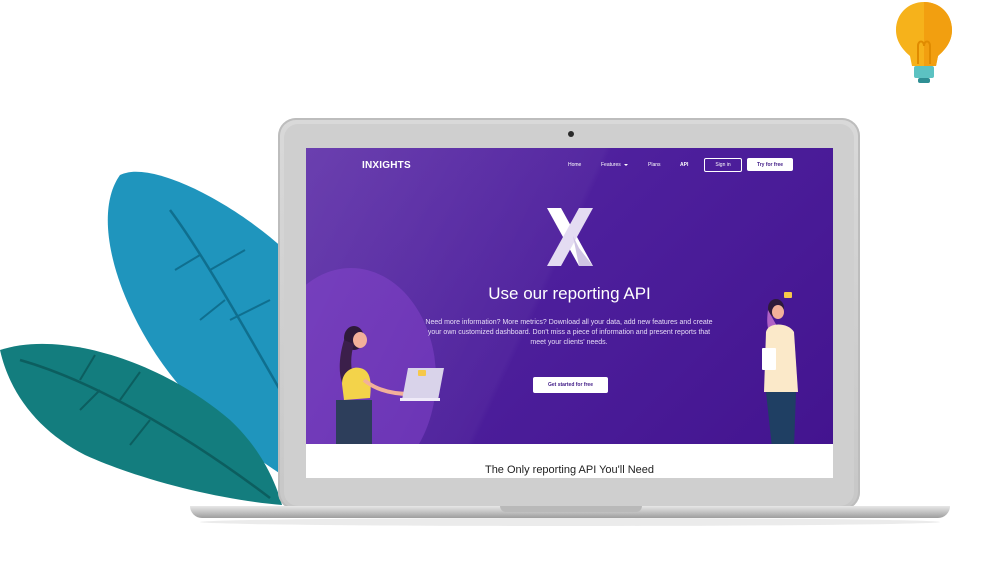  Describe the element at coordinates (390, 385) in the screenshot. I see `woman-with-laptop-illustration` at that location.